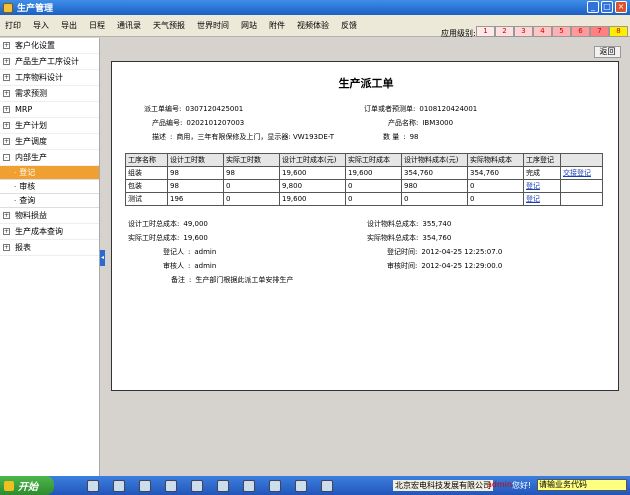 The height and width of the screenshot is (495, 630). What do you see at coordinates (49, 94) in the screenshot?
I see `sidebar-item-demand-forecast: + 需求预测` at bounding box center [49, 94].